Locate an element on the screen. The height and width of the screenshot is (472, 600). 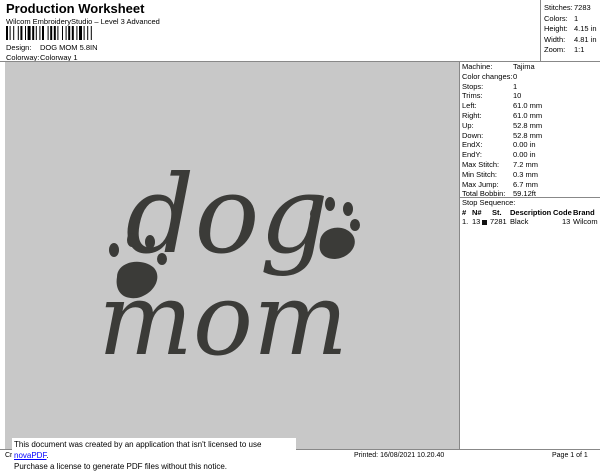
machine-row: Color changes: 0 is located at coordinates (530, 77).